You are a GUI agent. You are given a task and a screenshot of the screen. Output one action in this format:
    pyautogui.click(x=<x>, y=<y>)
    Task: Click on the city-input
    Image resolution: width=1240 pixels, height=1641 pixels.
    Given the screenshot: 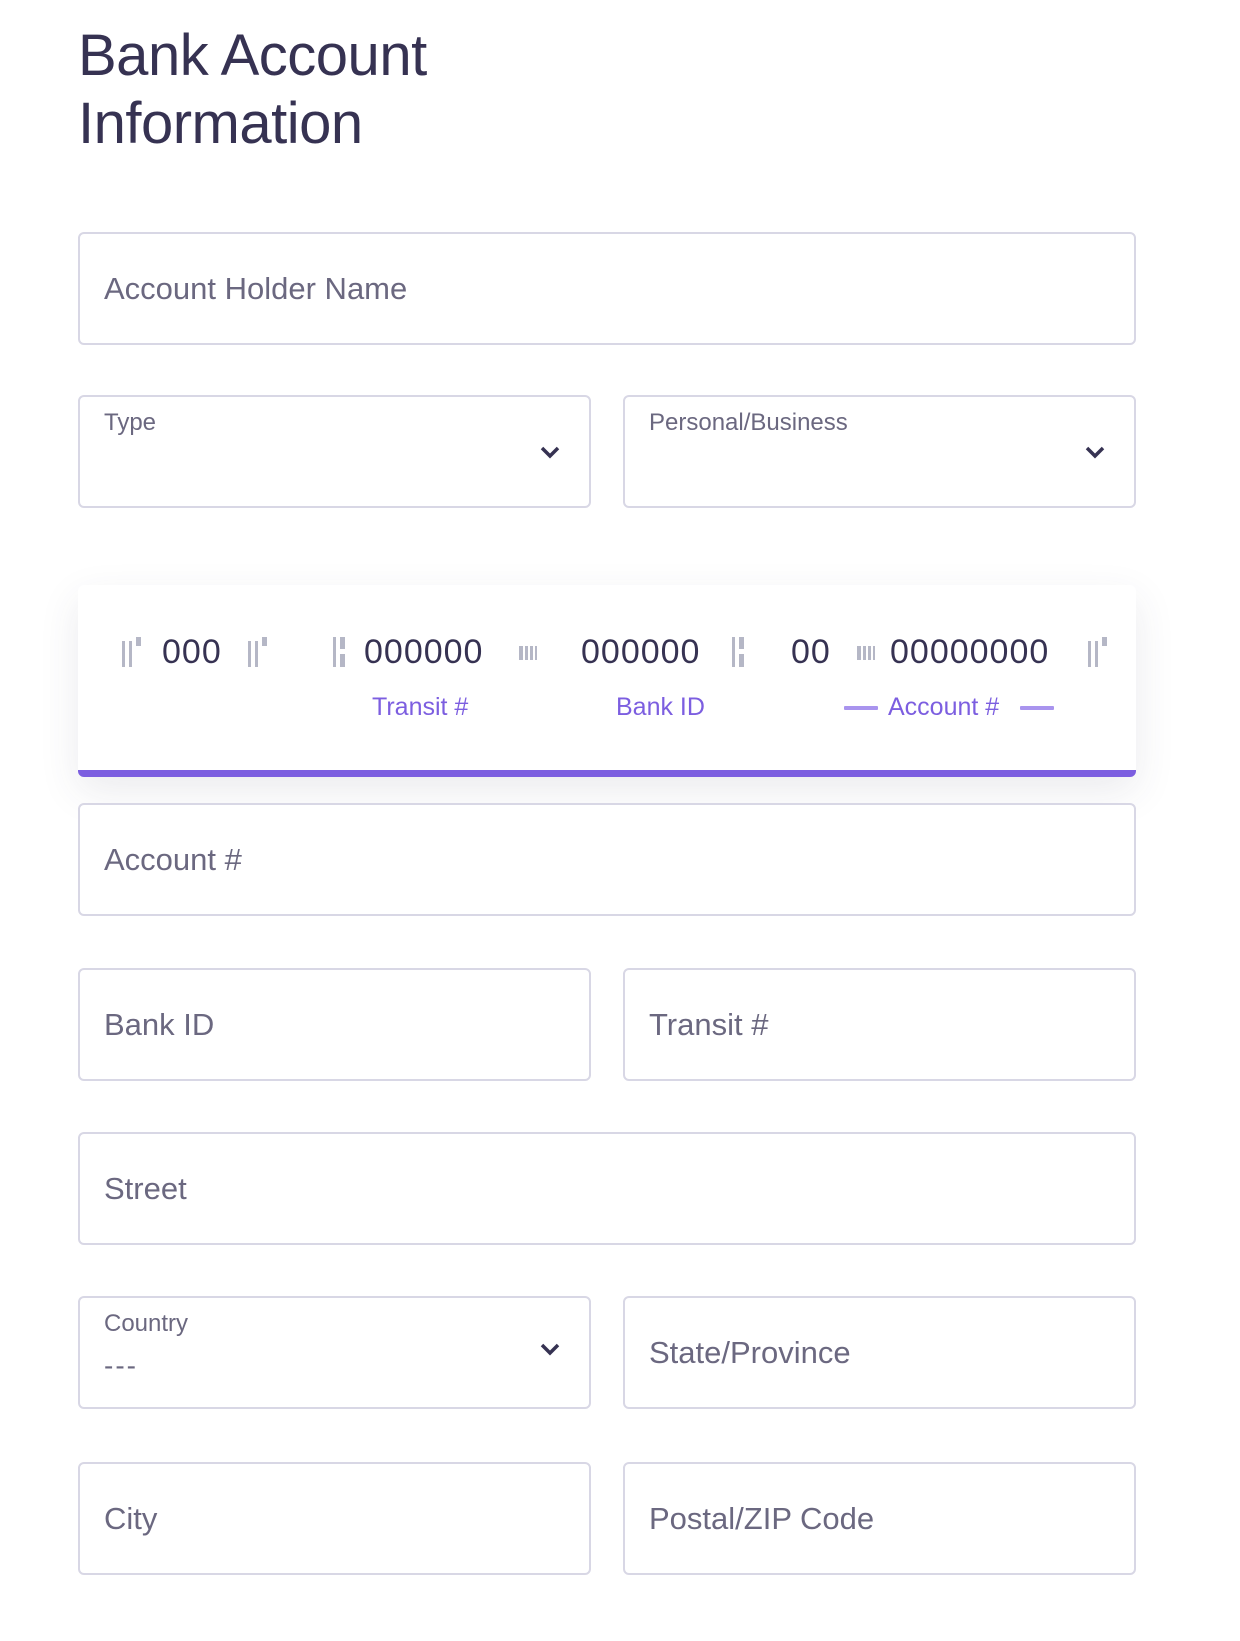 What is the action you would take?
    pyautogui.click(x=334, y=1518)
    